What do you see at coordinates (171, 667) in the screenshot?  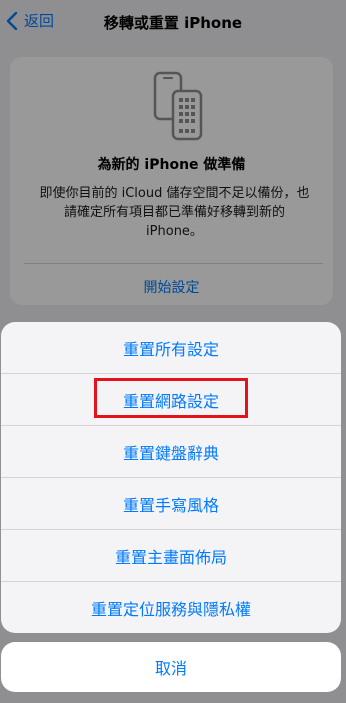 I see `cancel-button: 取消` at bounding box center [171, 667].